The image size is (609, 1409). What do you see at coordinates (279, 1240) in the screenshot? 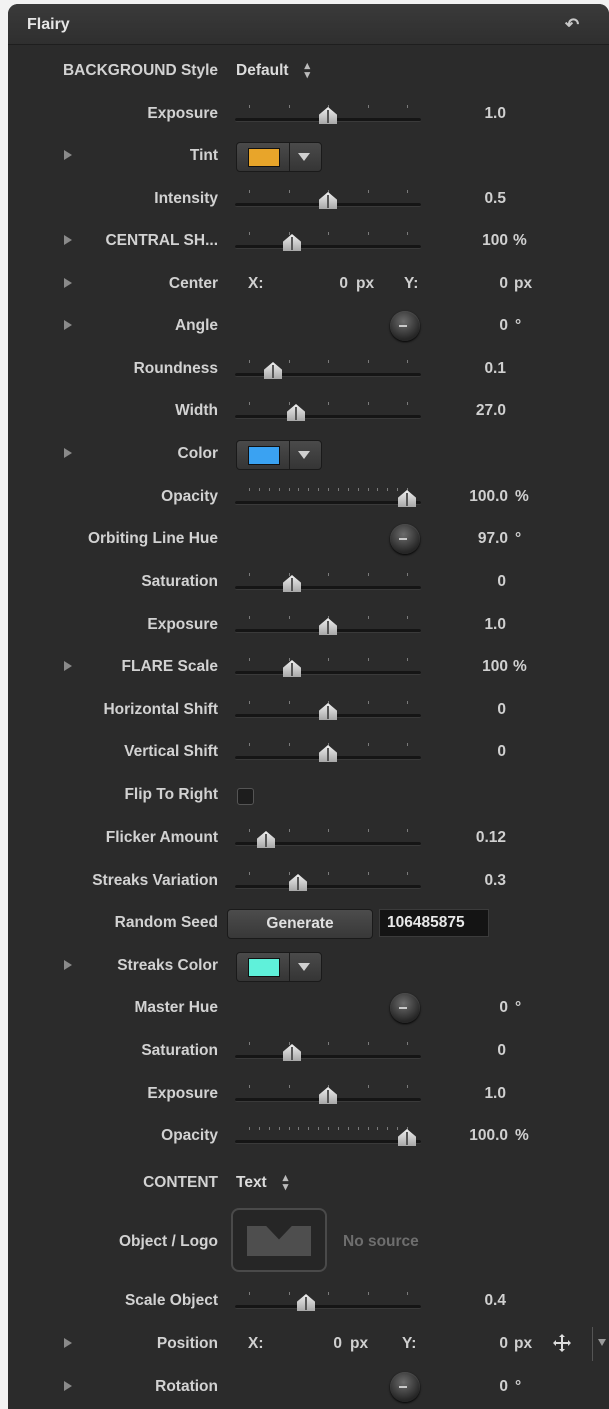
I see `image-well` at bounding box center [279, 1240].